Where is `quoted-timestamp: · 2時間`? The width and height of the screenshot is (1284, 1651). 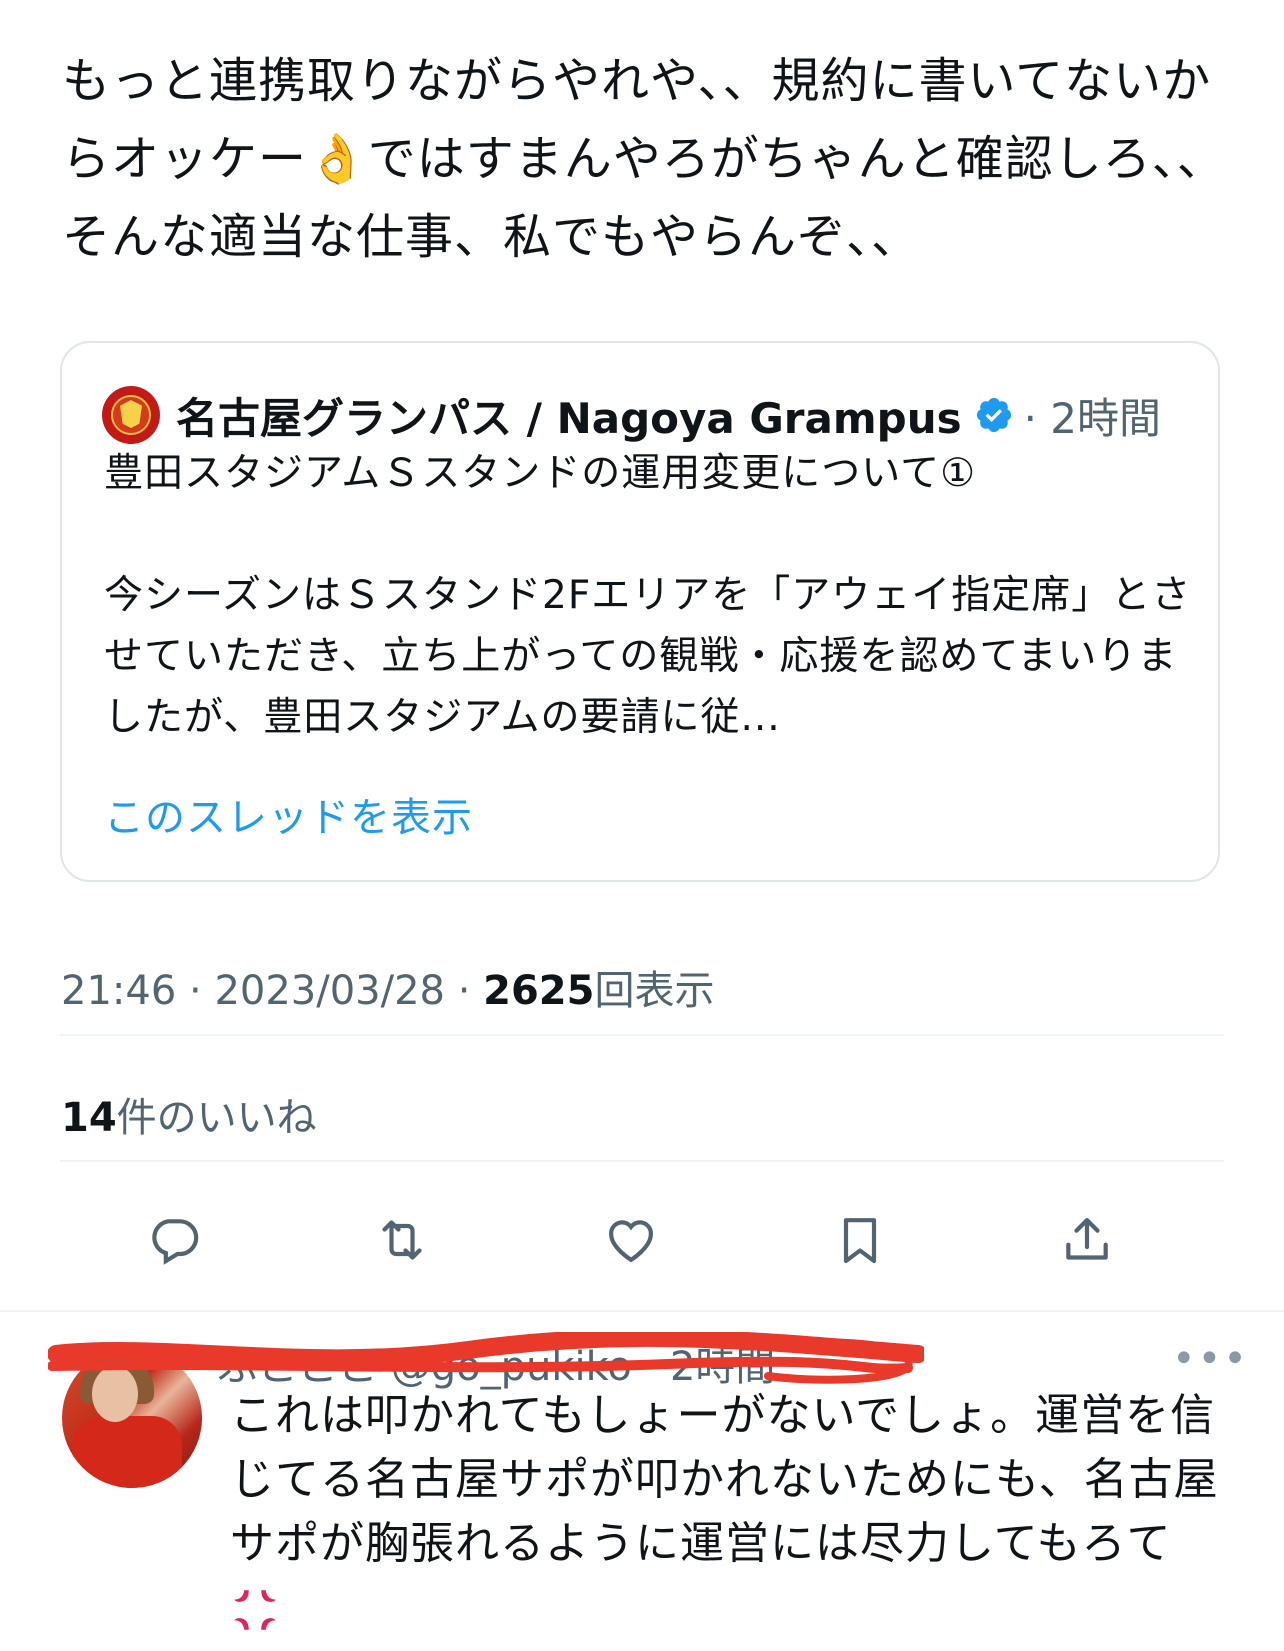 quoted-timestamp: · 2時間 is located at coordinates (1092, 418).